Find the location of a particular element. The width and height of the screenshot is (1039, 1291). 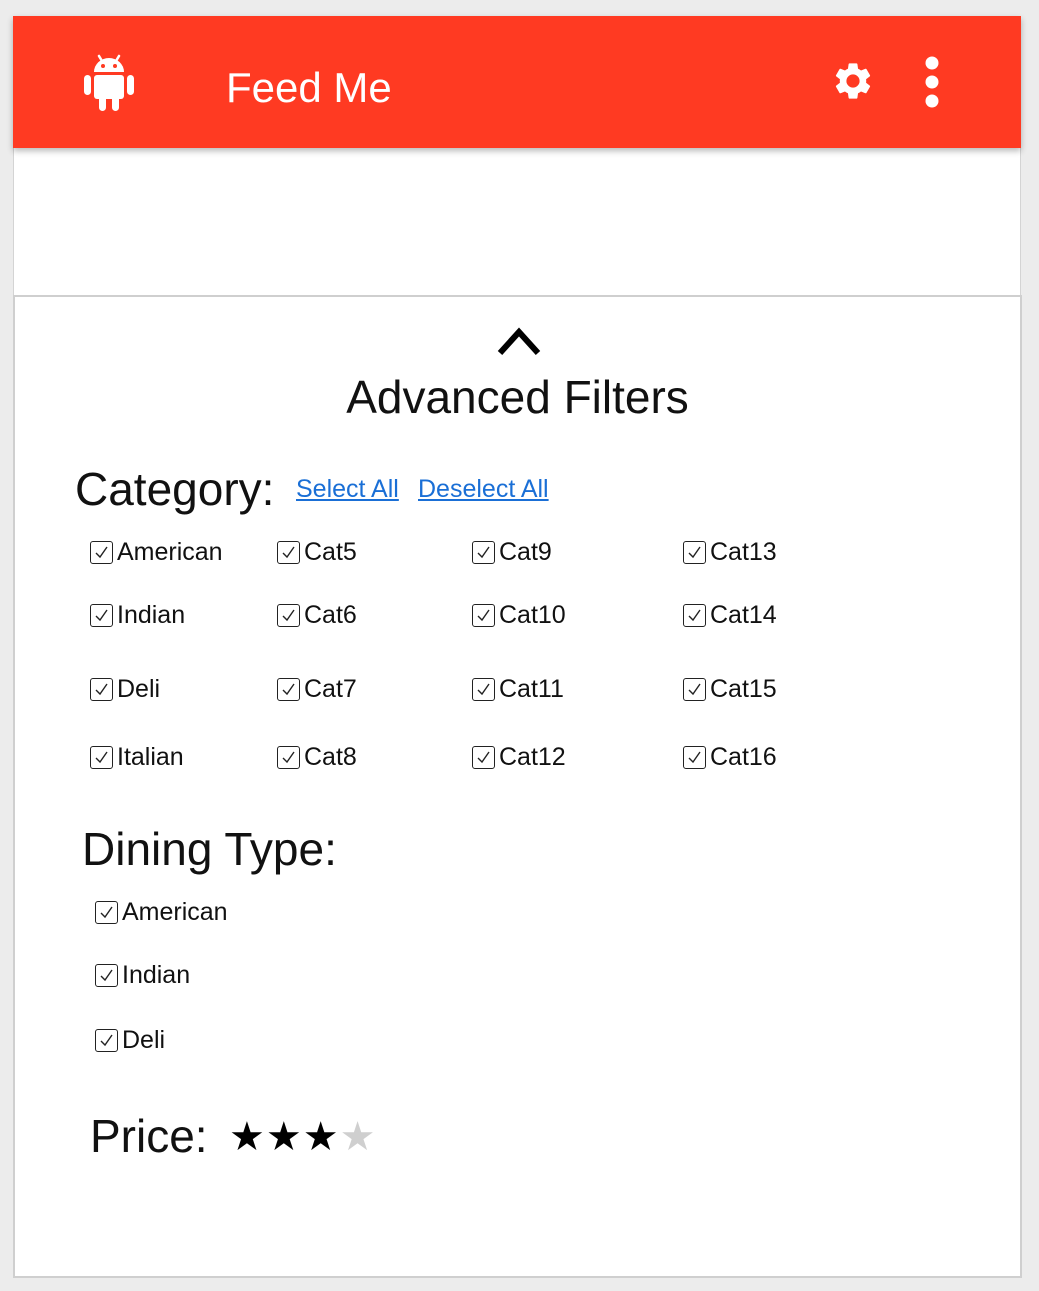

app-bar: Feed Me is located at coordinates (517, 82).